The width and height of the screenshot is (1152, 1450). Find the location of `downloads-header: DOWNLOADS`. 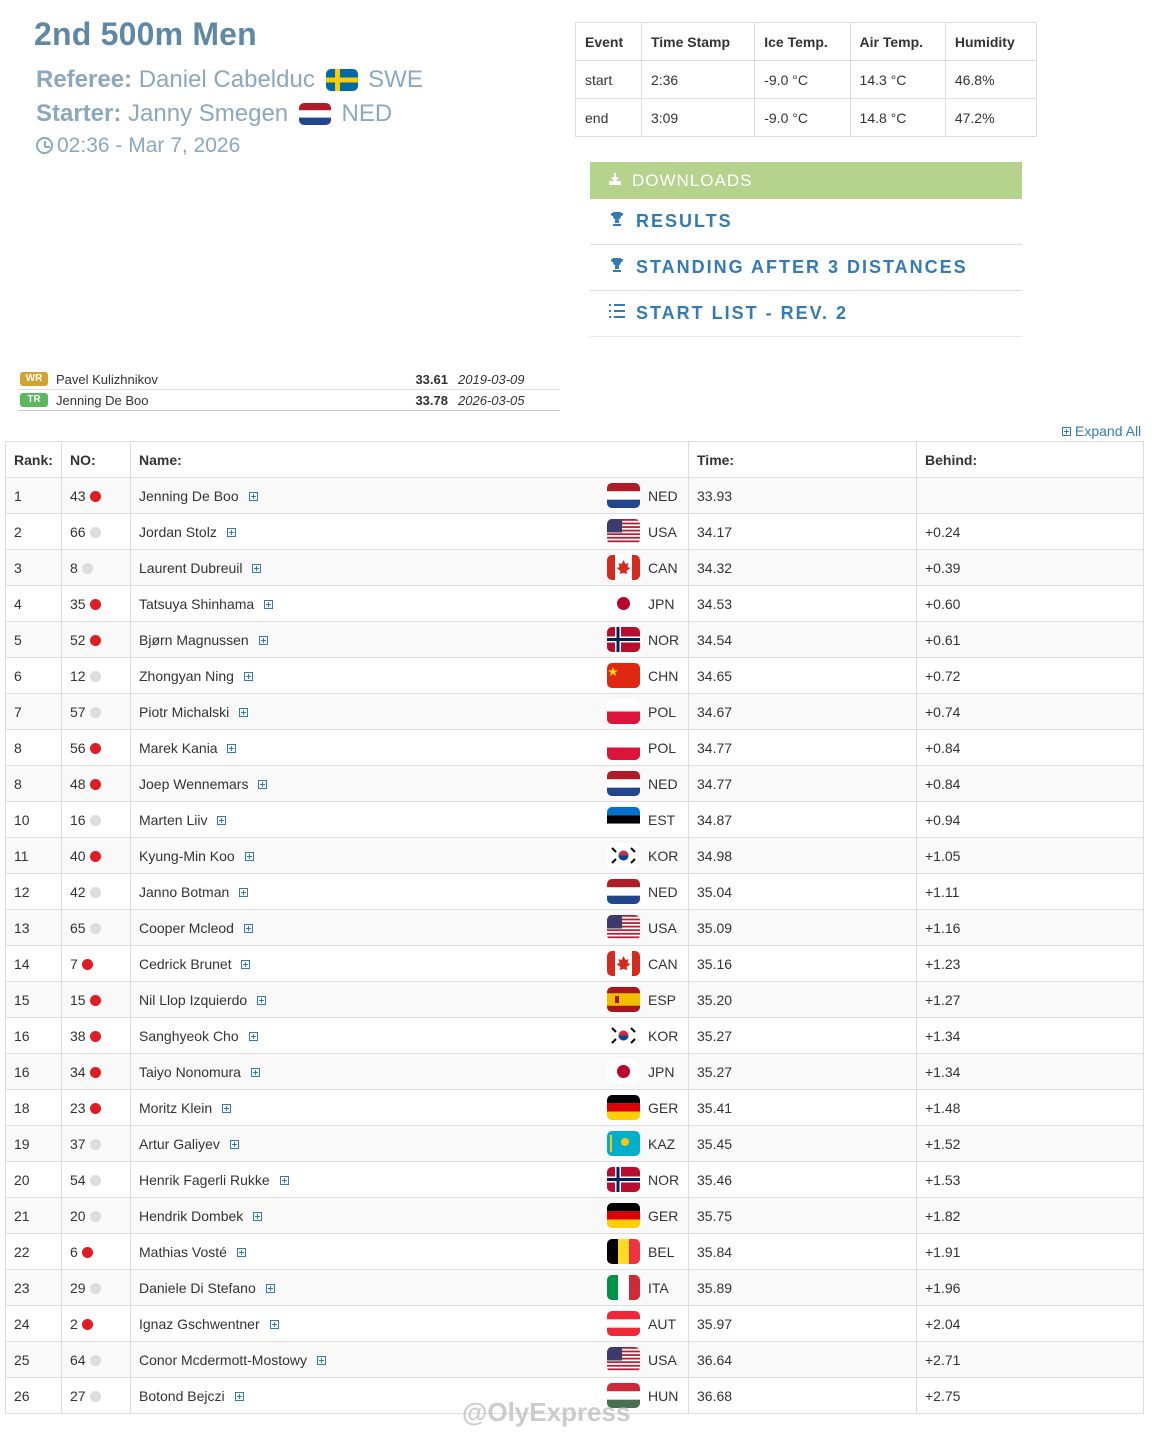

downloads-header: DOWNLOADS is located at coordinates (806, 180).